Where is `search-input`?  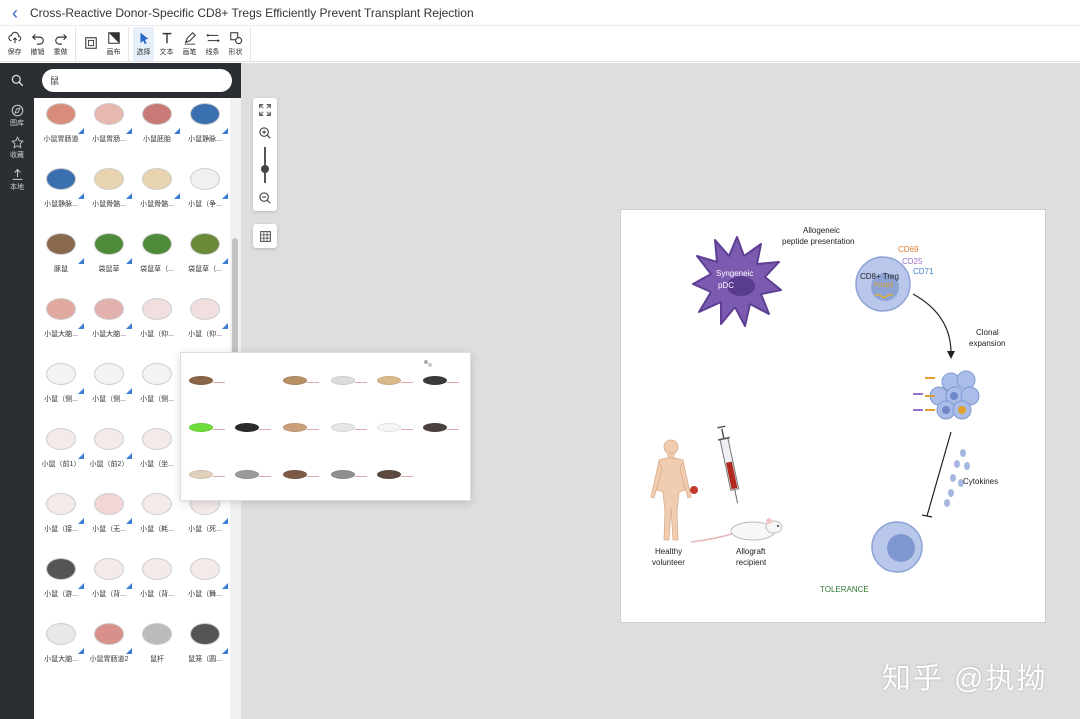 search-input is located at coordinates (137, 80).